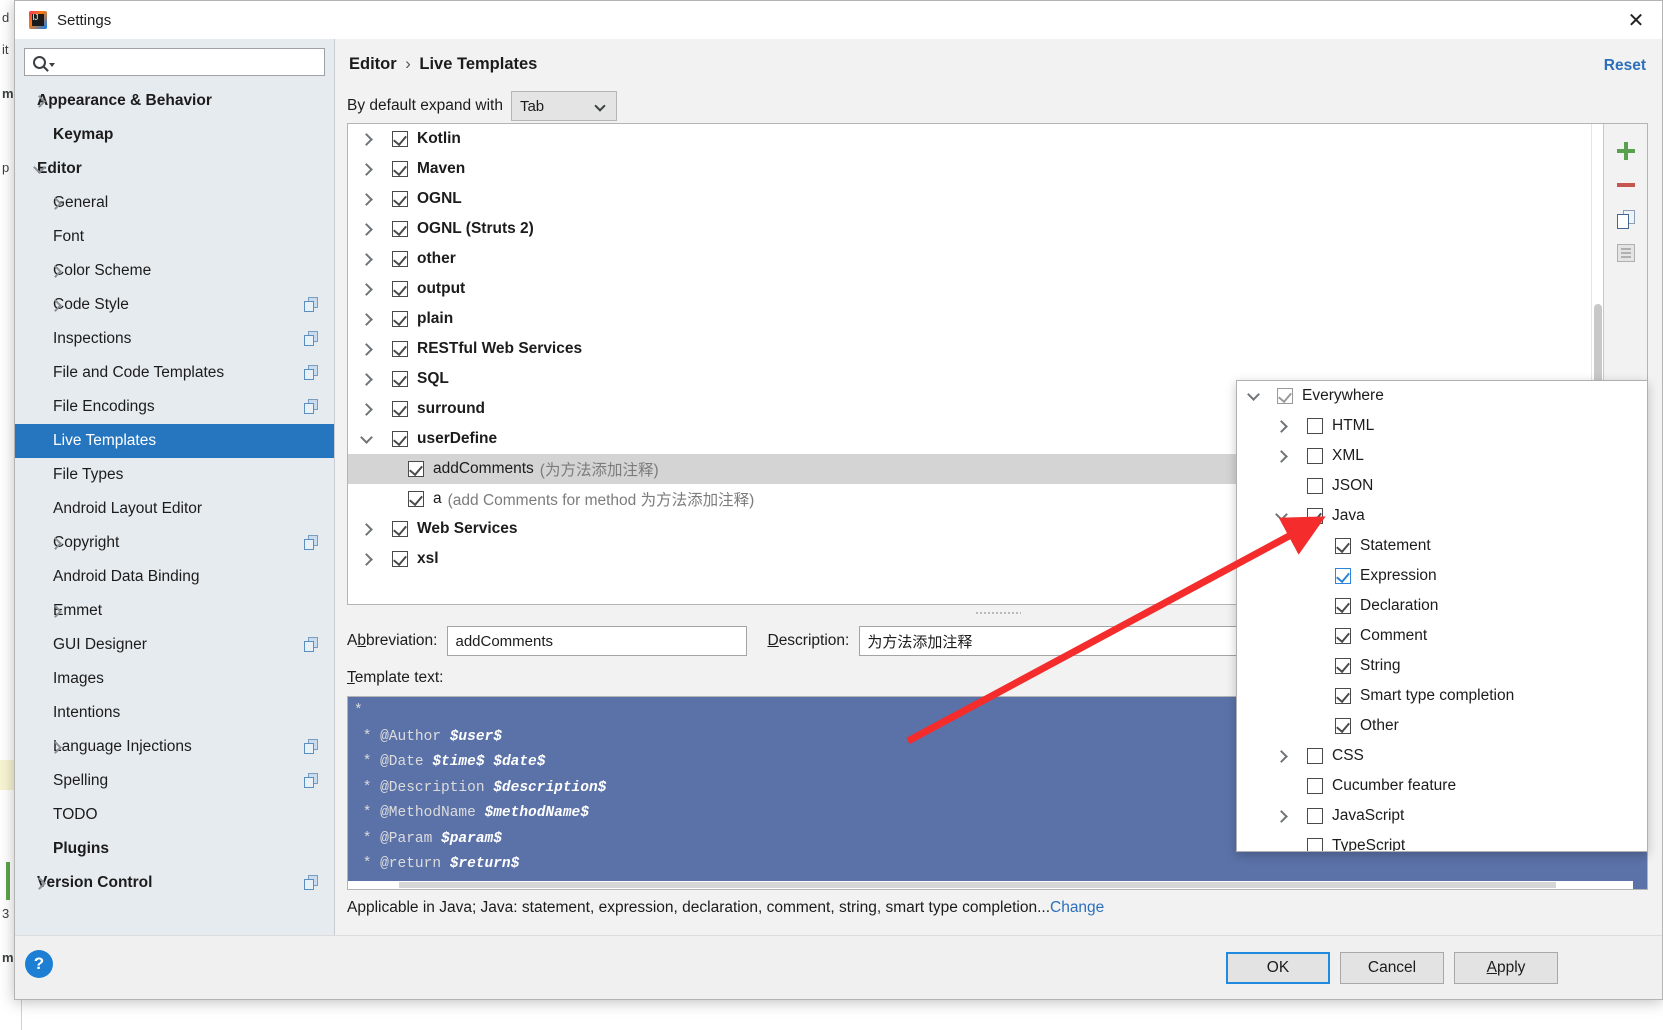 Image resolution: width=1663 pixels, height=1030 pixels. I want to click on sidebar-item-general: General, so click(174, 203).